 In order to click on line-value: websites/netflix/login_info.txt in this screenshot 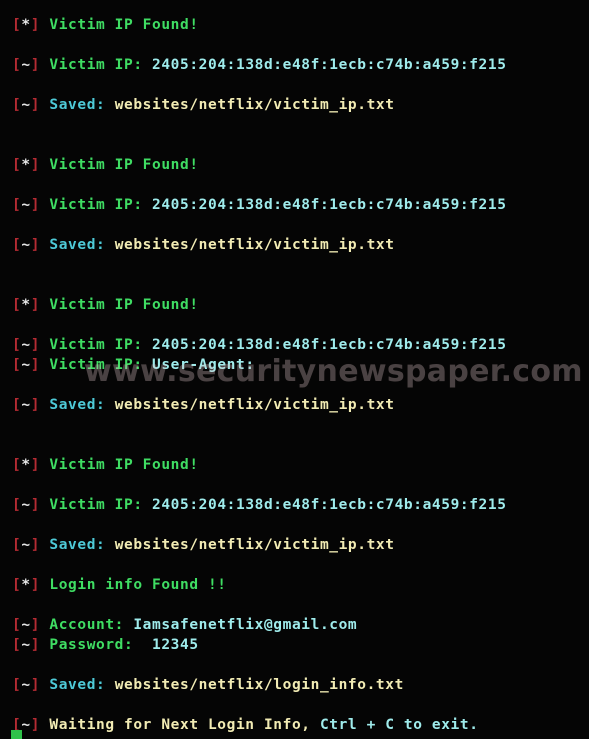, I will do `click(259, 685)`.